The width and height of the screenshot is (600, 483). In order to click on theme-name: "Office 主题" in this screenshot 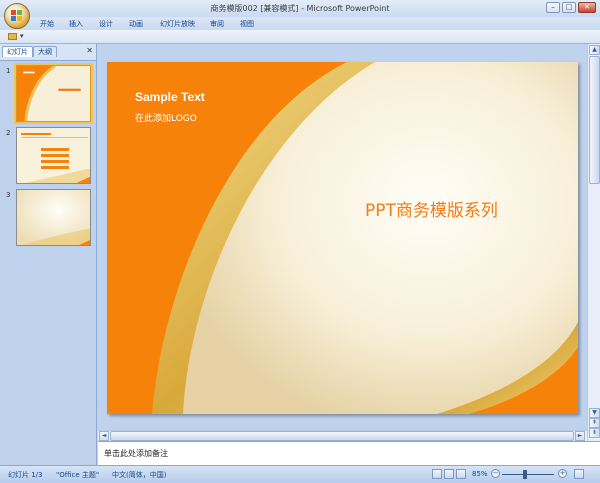, I will do `click(78, 475)`.